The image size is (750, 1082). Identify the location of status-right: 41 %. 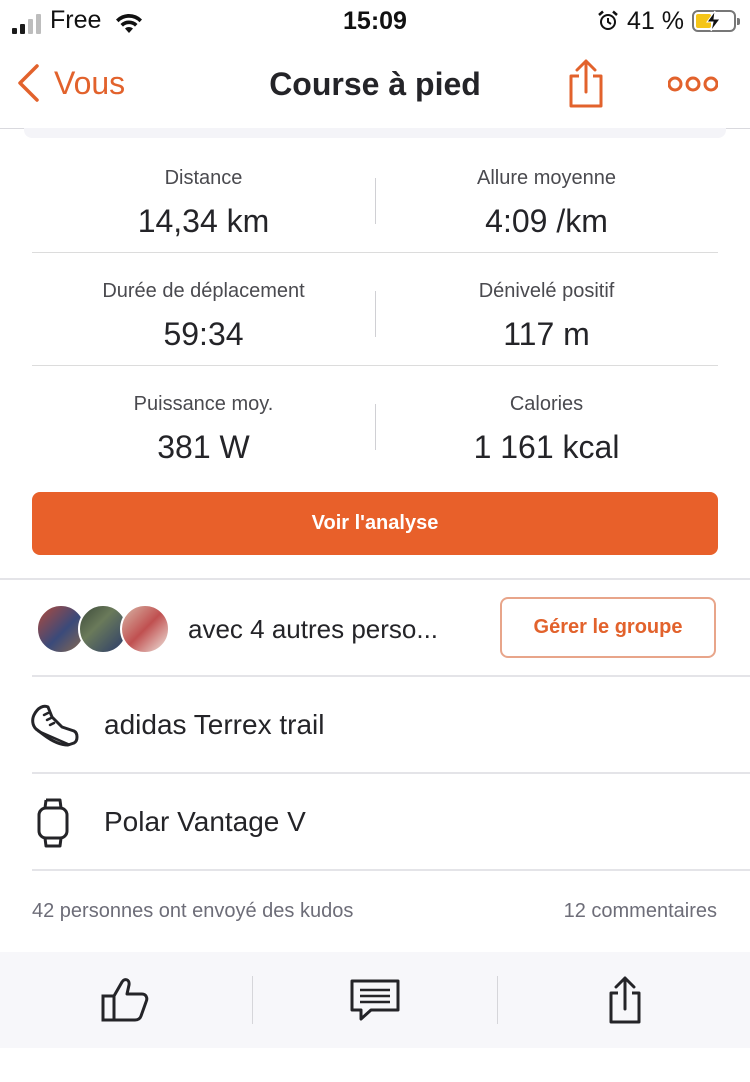
(668, 21).